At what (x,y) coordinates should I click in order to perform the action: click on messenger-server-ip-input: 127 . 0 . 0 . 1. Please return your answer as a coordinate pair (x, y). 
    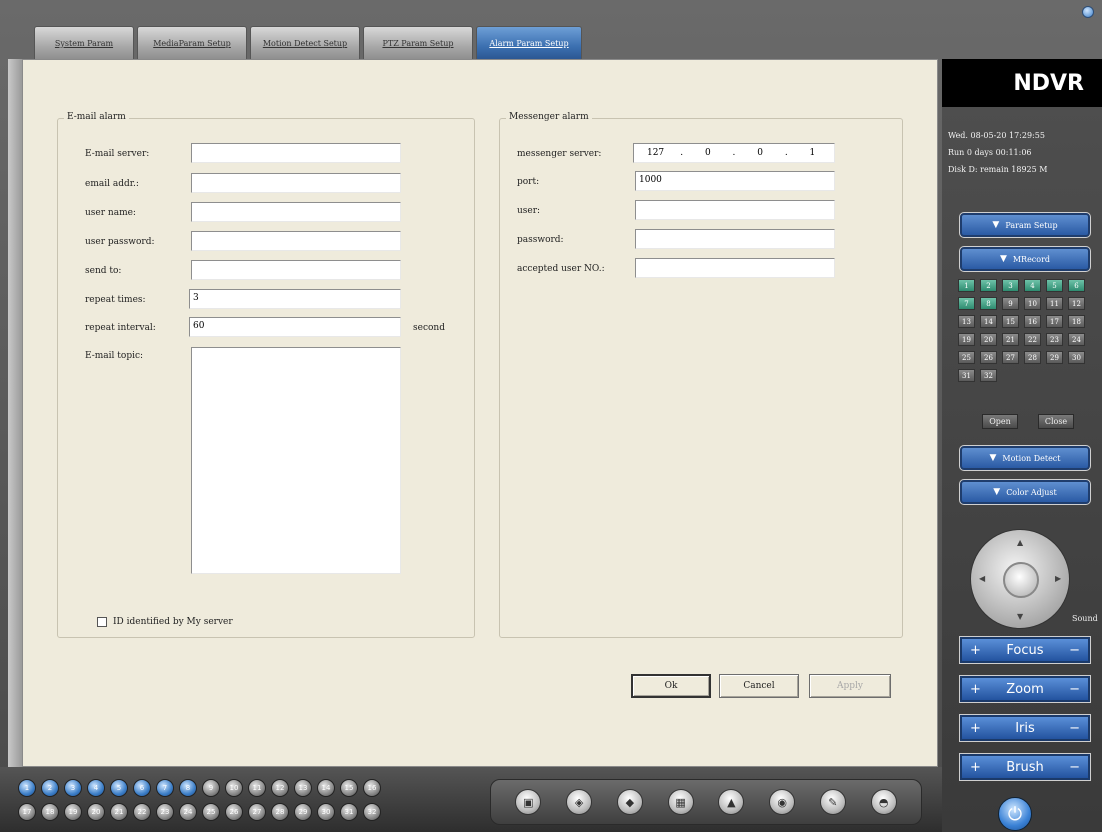
    Looking at the image, I should click on (734, 153).